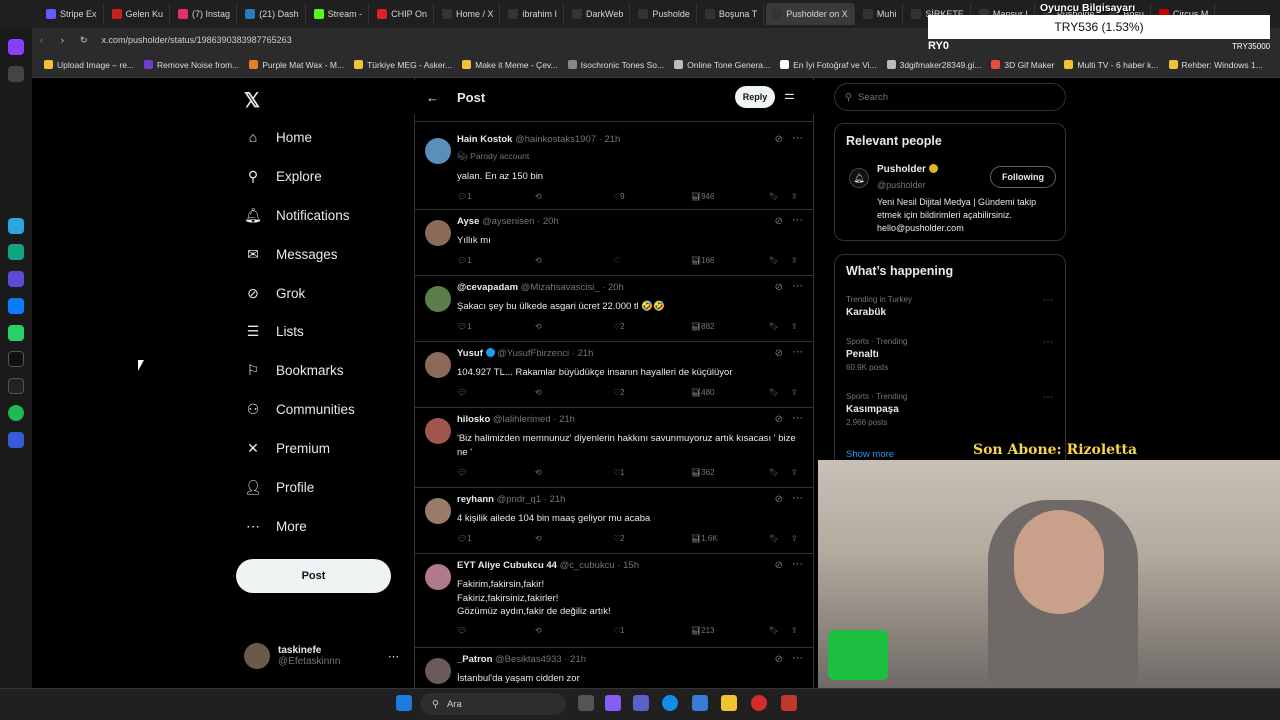 The height and width of the screenshot is (720, 1280). I want to click on task-view-icon, so click(586, 703).